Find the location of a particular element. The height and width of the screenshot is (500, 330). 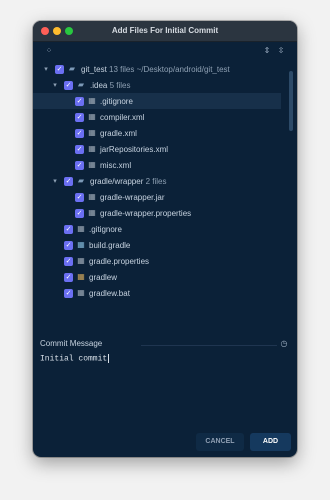

tree-row: ✓ ▦ misc.xml is located at coordinates (157, 165).